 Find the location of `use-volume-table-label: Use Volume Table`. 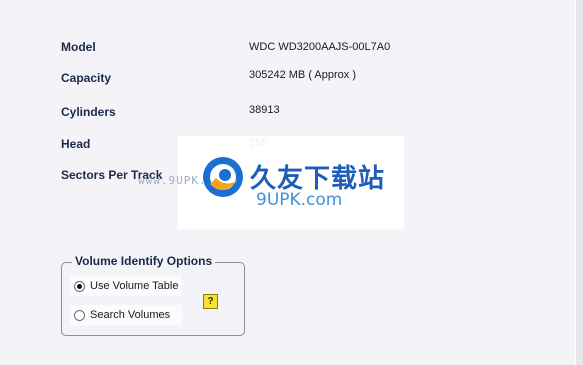

use-volume-table-label: Use Volume Table is located at coordinates (134, 286).